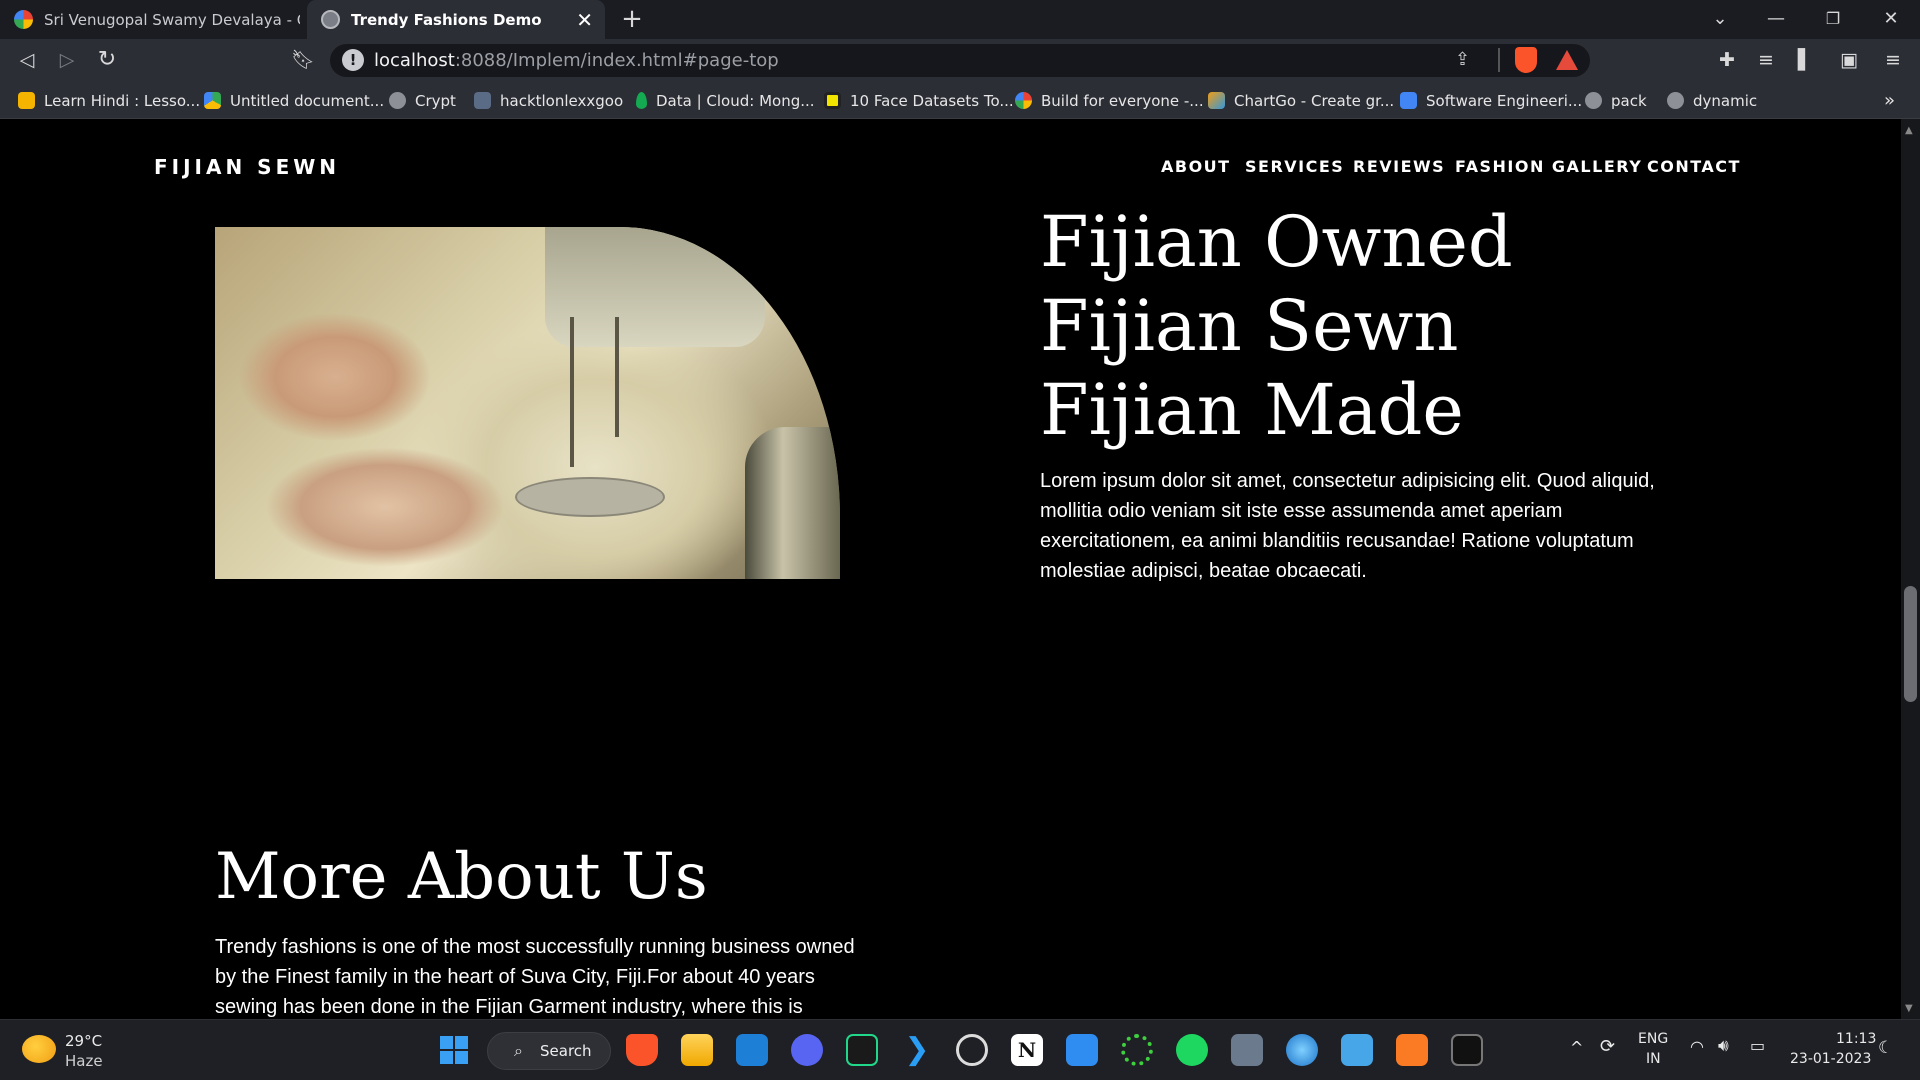 The width and height of the screenshot is (1920, 1080). What do you see at coordinates (1910, 644) in the screenshot?
I see `scroll-thumb` at bounding box center [1910, 644].